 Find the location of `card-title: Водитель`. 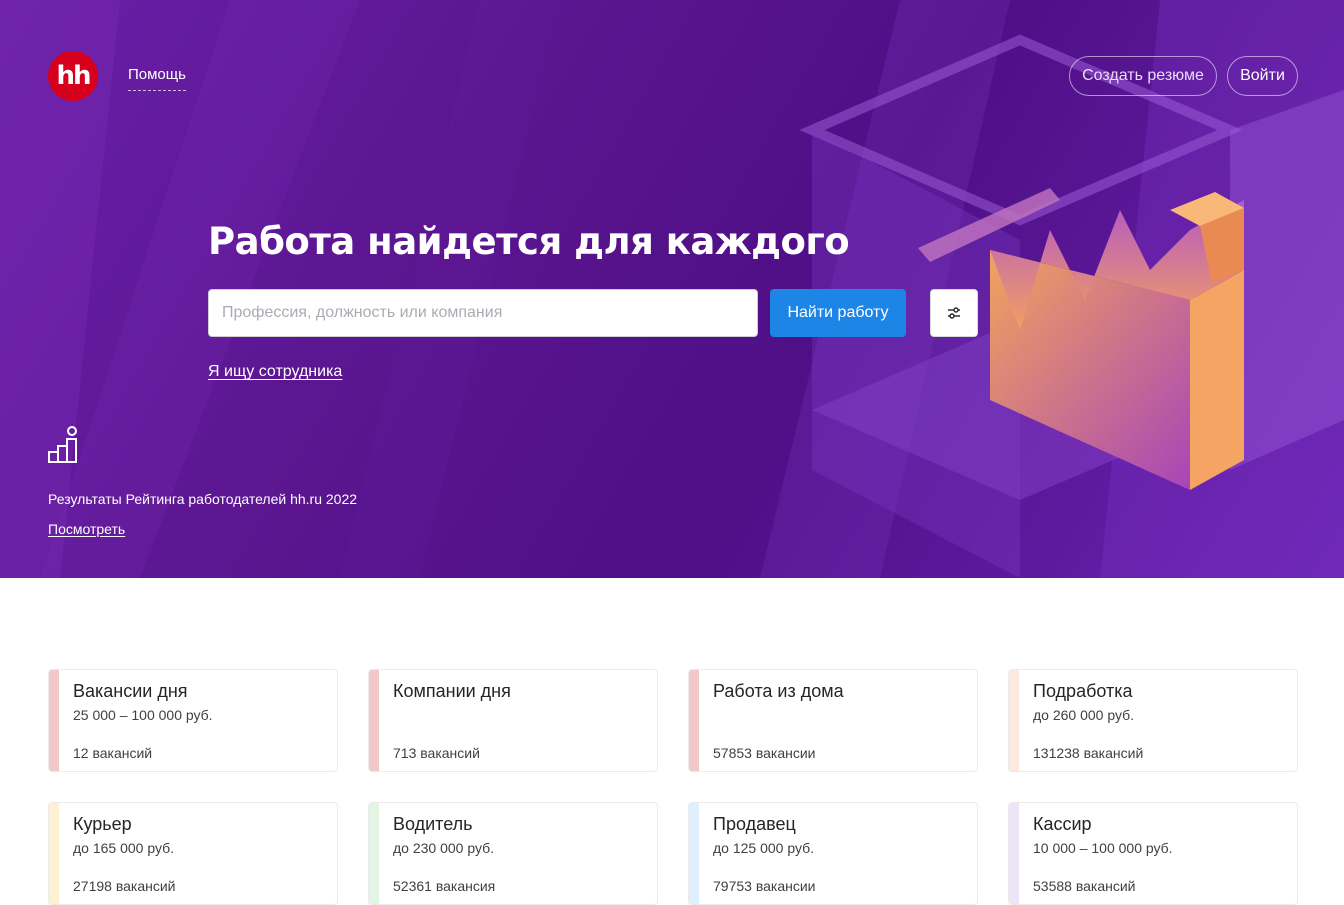

card-title: Водитель is located at coordinates (433, 824).